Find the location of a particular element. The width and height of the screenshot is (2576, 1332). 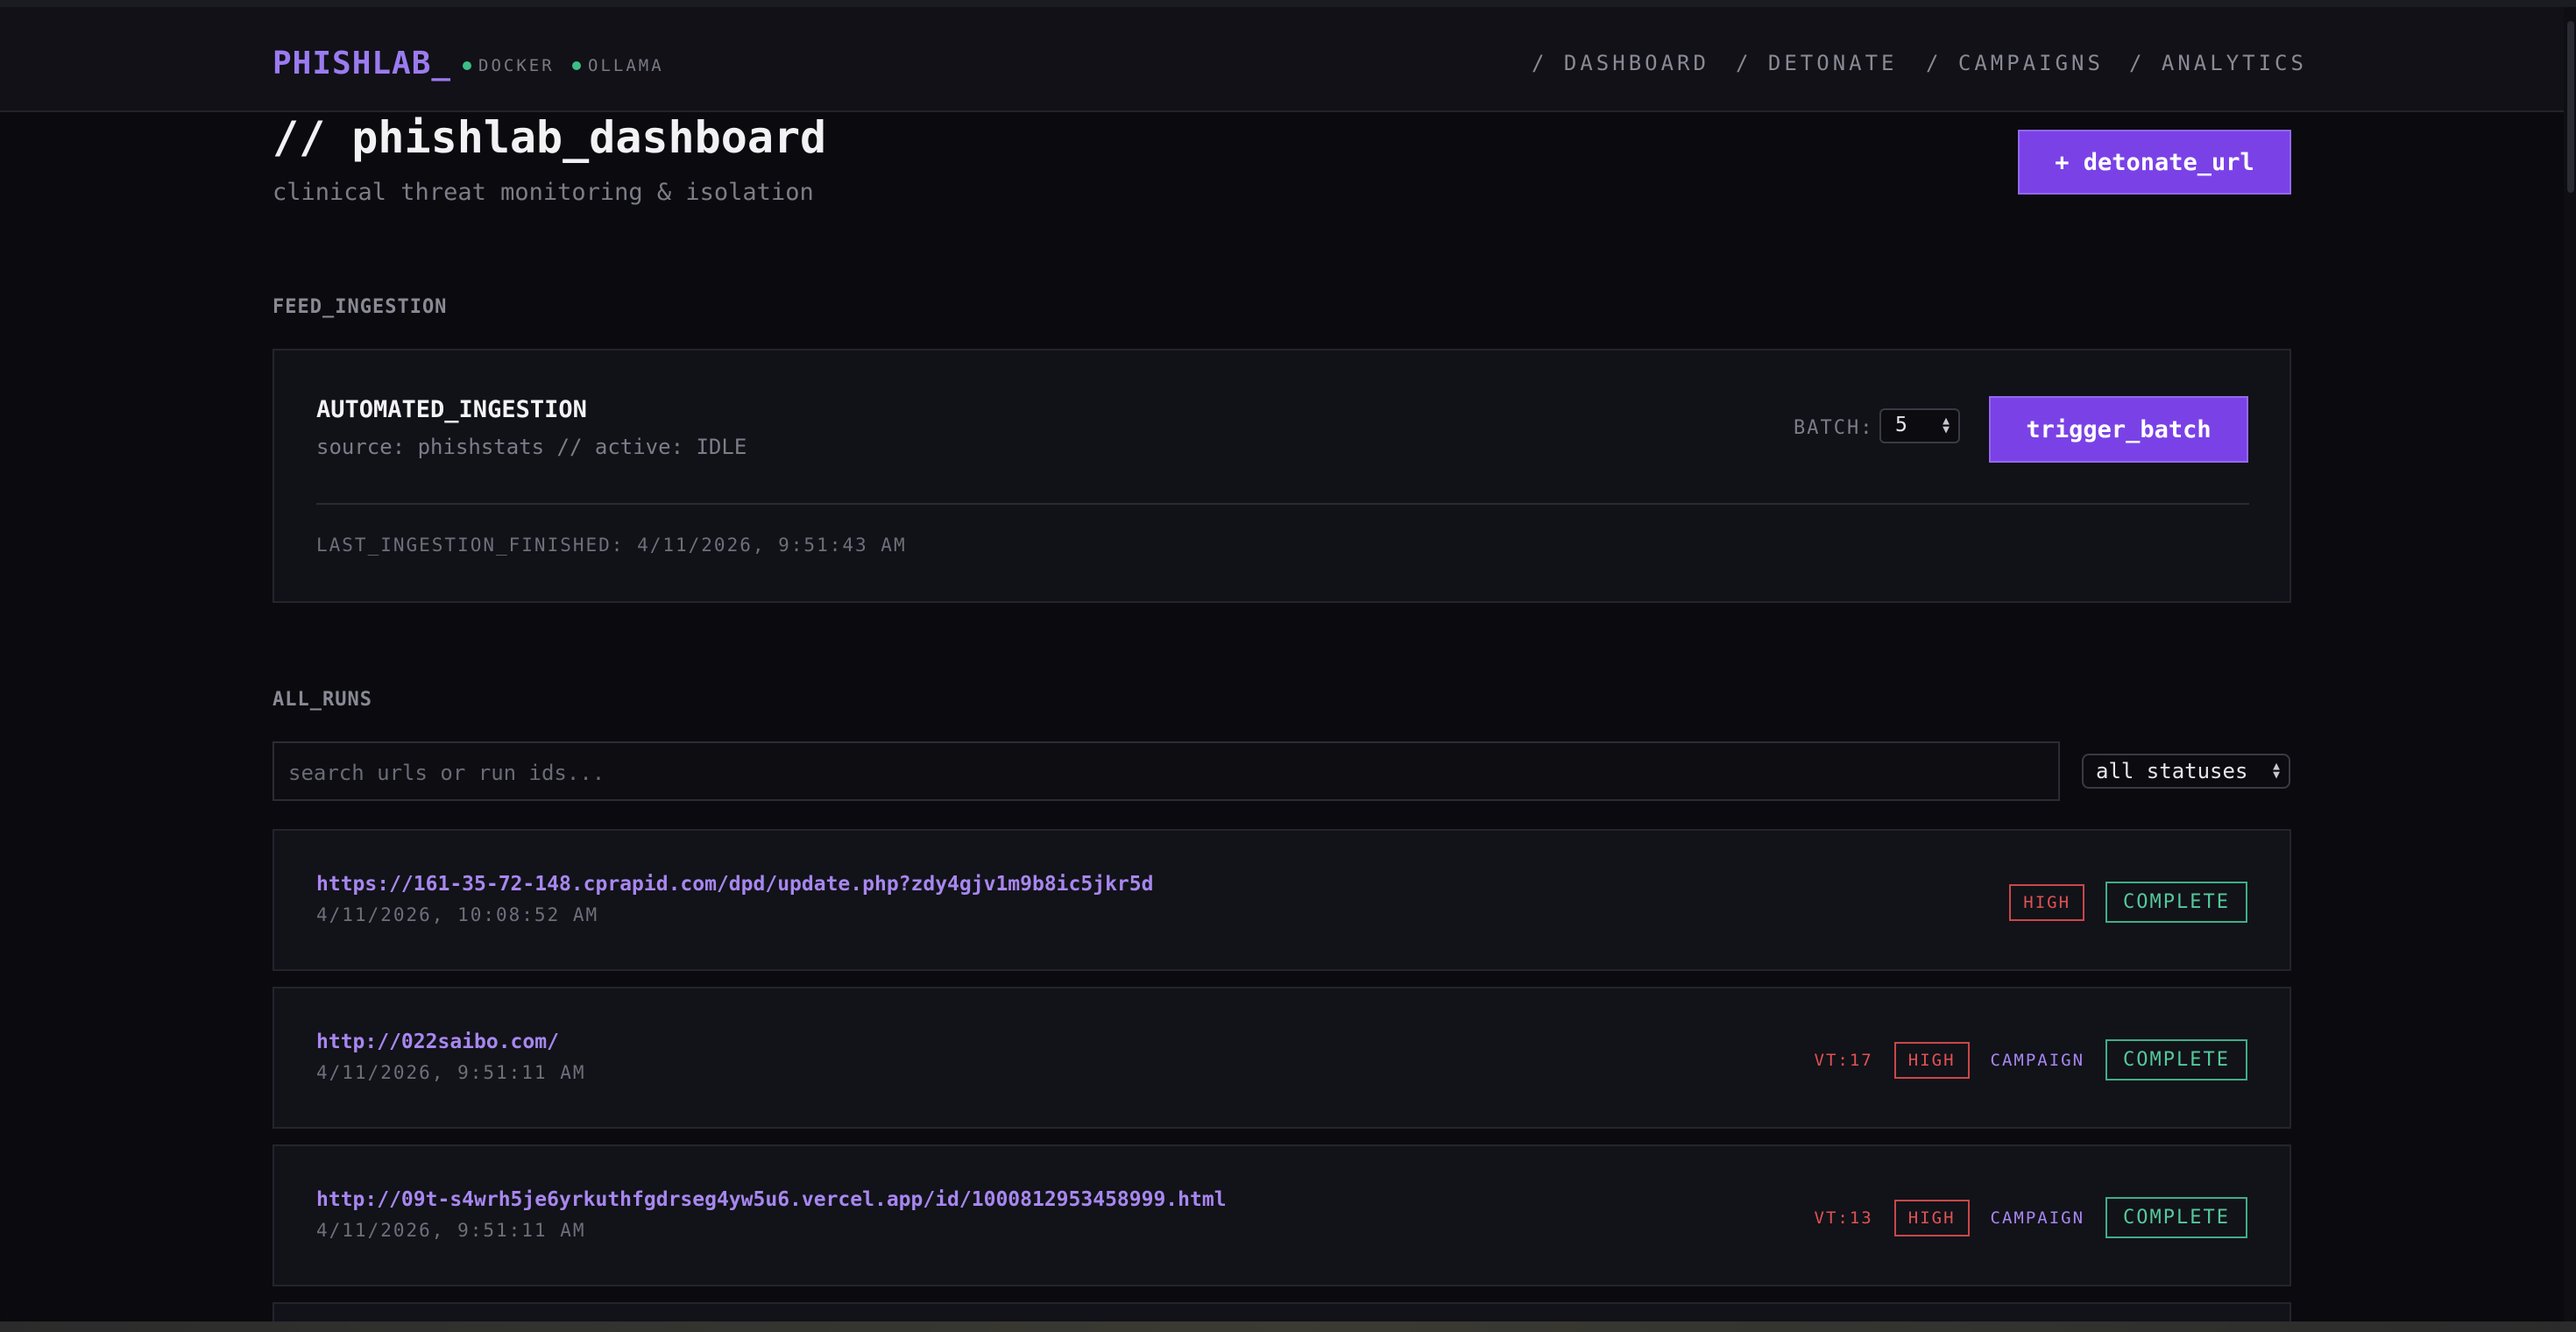

ollama-status-dot-icon is located at coordinates (576, 65).